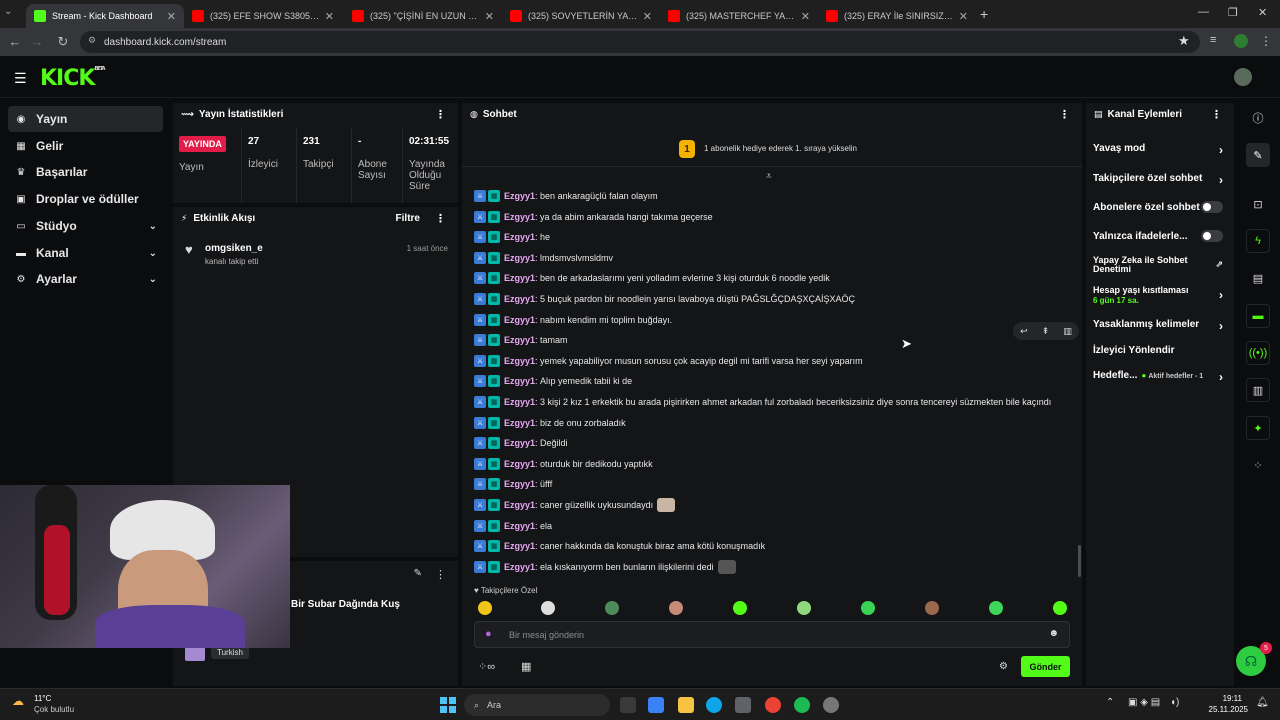  I want to click on action-goals: Hedefle... ● Aktif hedefler - 1 ›, so click(1158, 377).